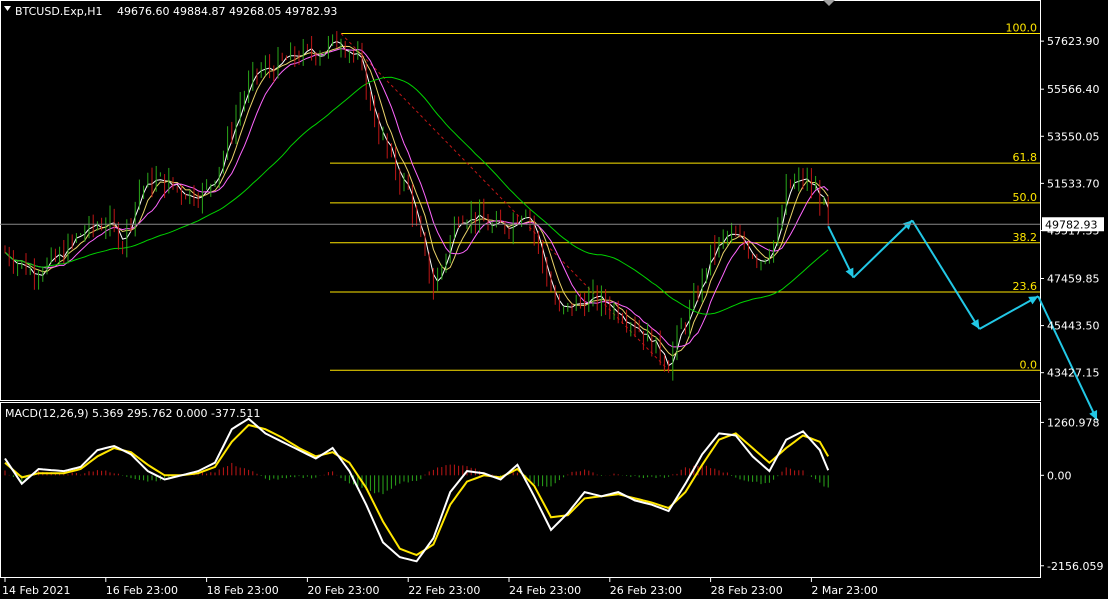 This screenshot has width=1108, height=599. Describe the element at coordinates (1022, 28) in the screenshot. I see `fib-level-label: 100.0` at that location.